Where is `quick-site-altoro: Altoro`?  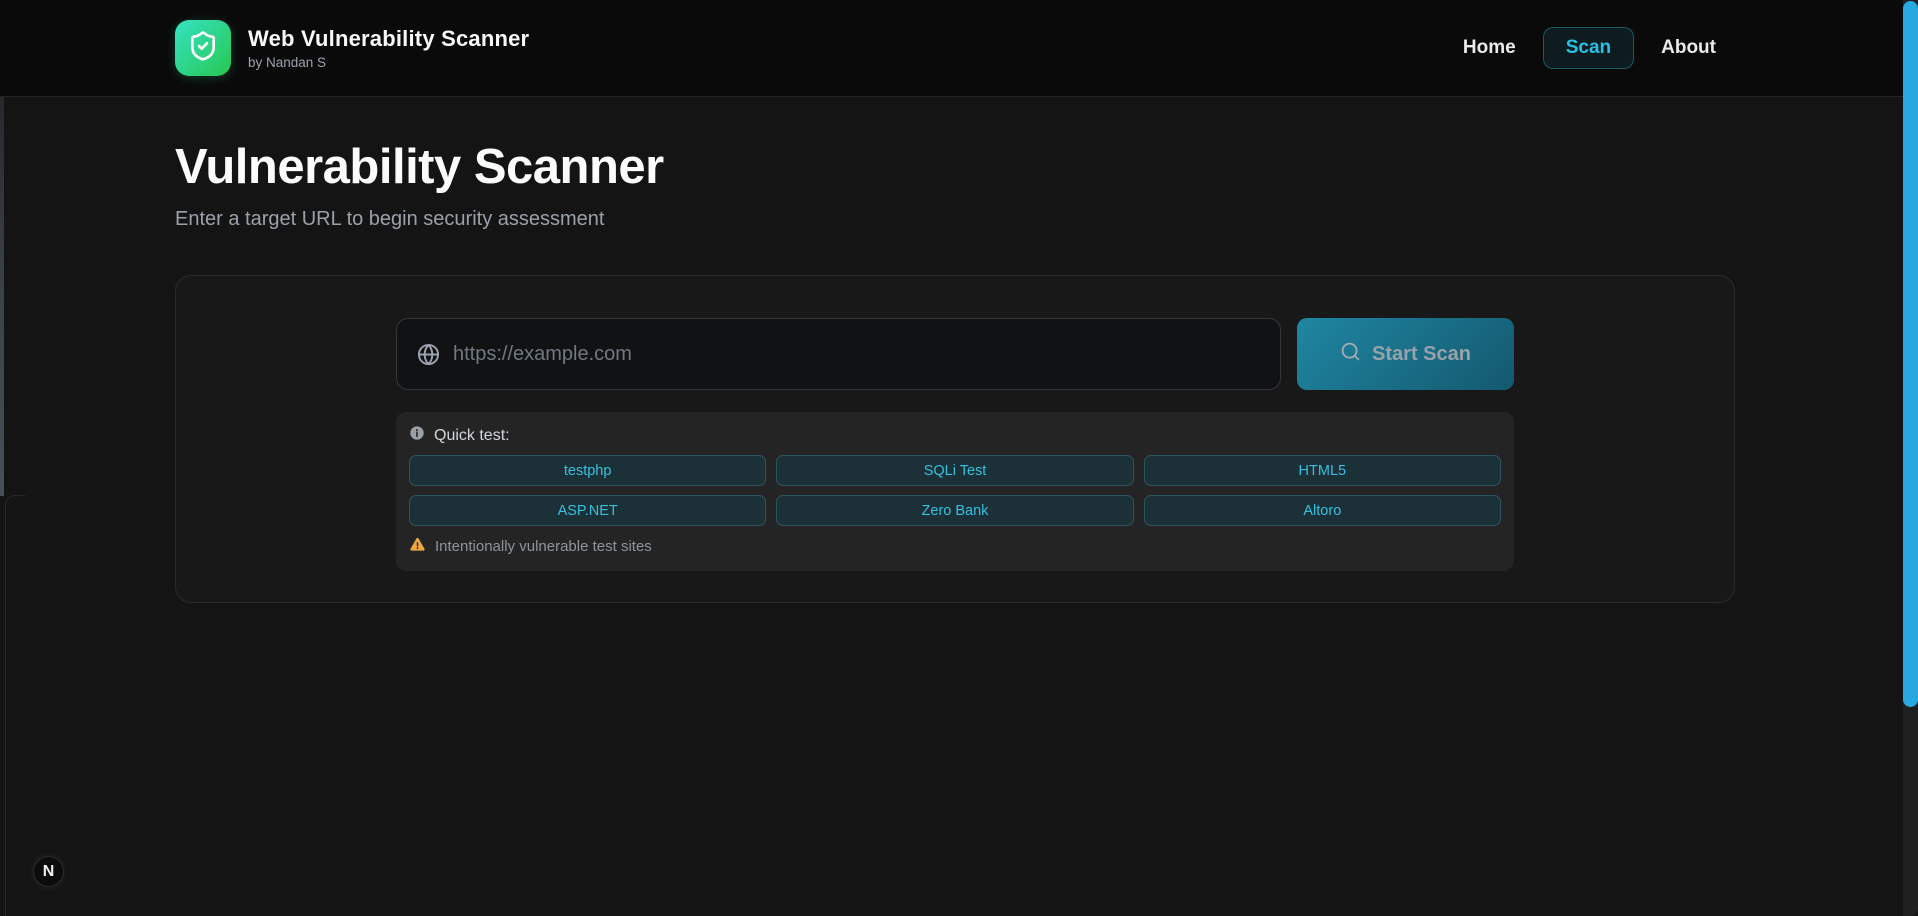 quick-site-altoro: Altoro is located at coordinates (1322, 510).